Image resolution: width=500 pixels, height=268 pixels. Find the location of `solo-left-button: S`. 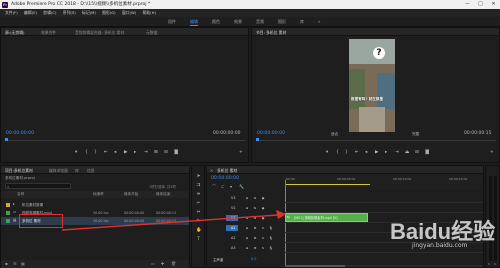

solo-left-button: S is located at coordinates (489, 264).